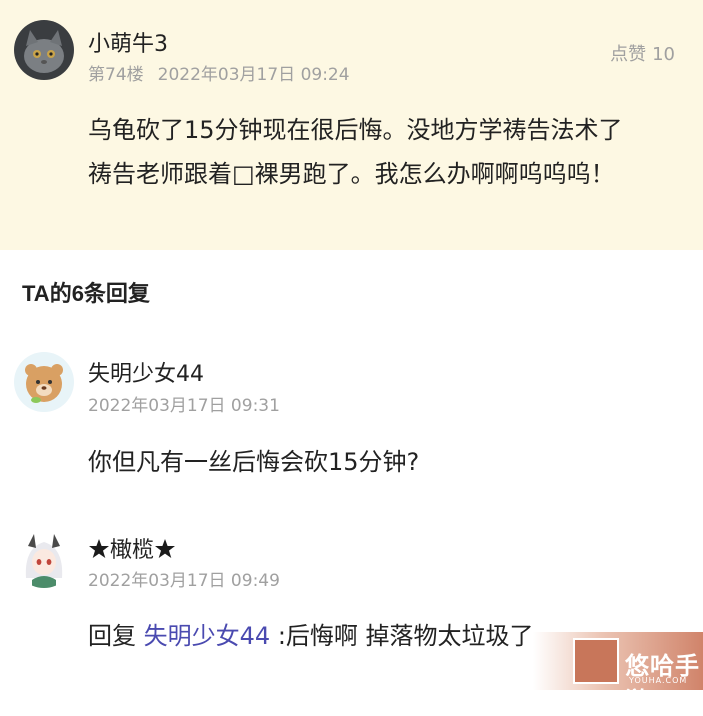 This screenshot has width=703, height=716. What do you see at coordinates (184, 581) in the screenshot?
I see `reply-datetime: 2022年03月17日 09:49` at bounding box center [184, 581].